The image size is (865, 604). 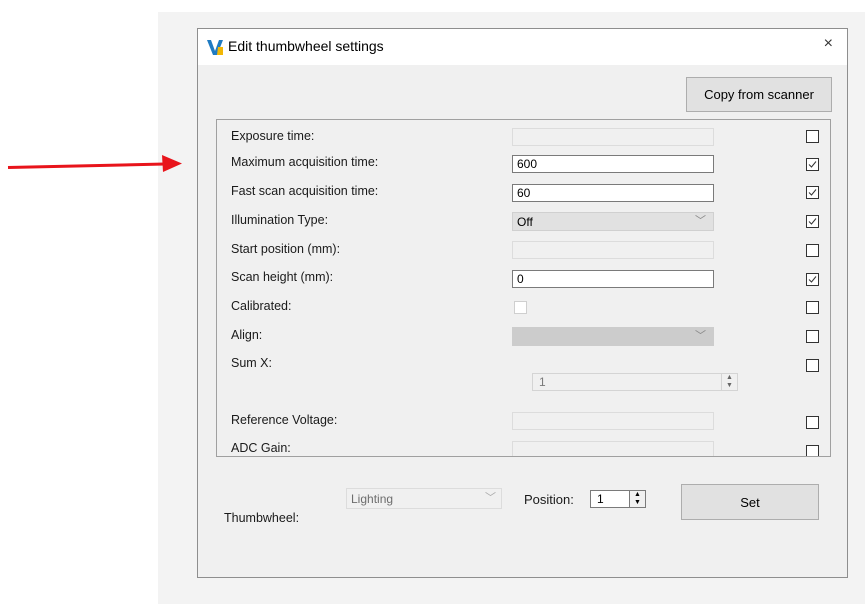 I want to click on scan-height-checkbox, so click(x=812, y=279).